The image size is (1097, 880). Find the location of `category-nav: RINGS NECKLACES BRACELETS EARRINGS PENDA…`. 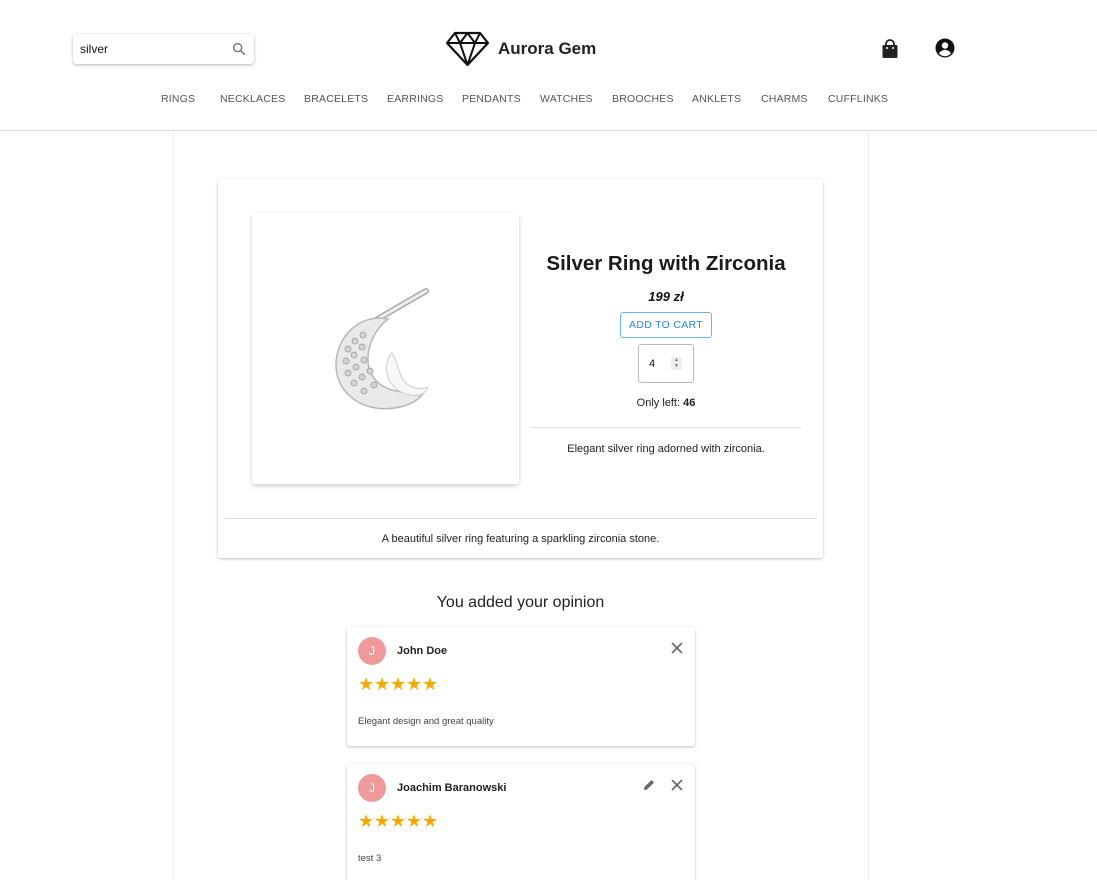

category-nav: RINGS NECKLACES BRACELETS EARRINGS PENDA… is located at coordinates (548, 100).